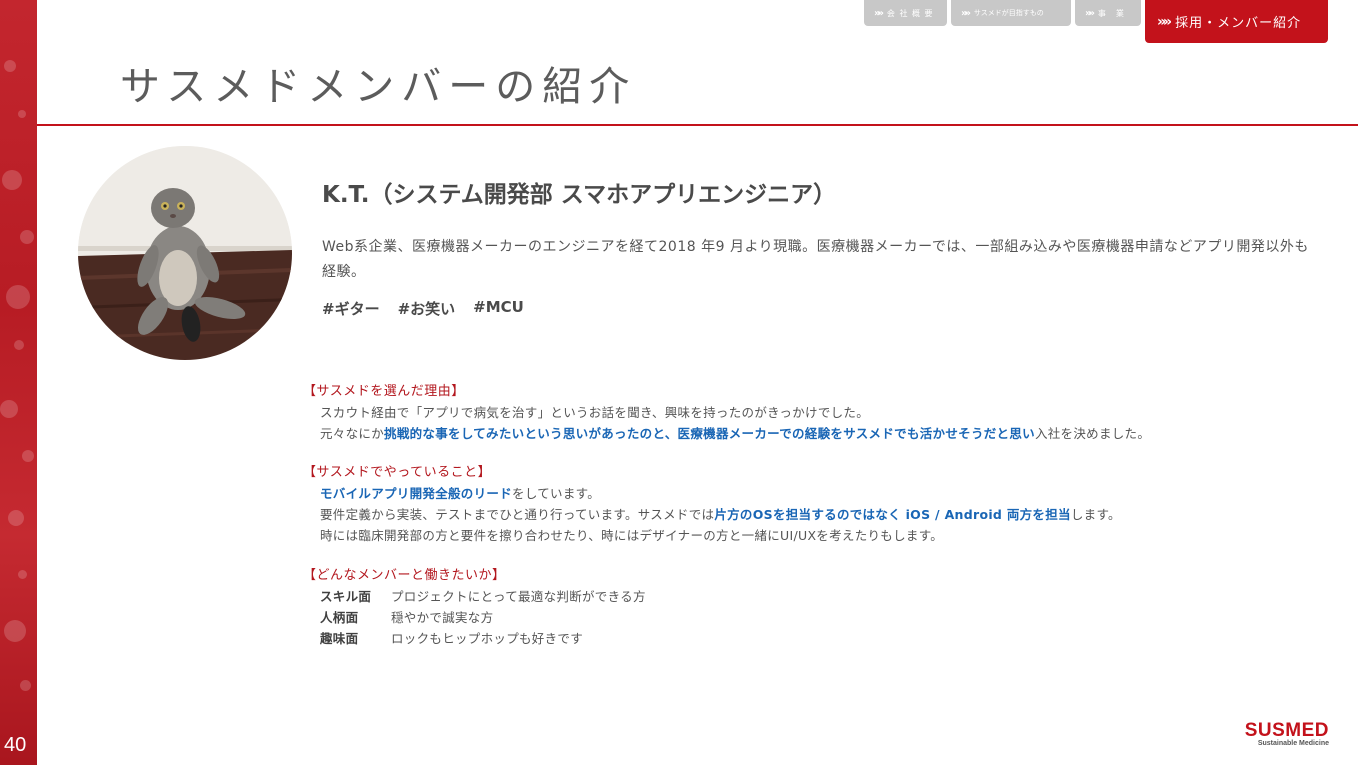 Image resolution: width=1361 pixels, height=765 pixels. Describe the element at coordinates (1092, 433) in the screenshot. I see `text-segment: 入社を決めました。` at that location.